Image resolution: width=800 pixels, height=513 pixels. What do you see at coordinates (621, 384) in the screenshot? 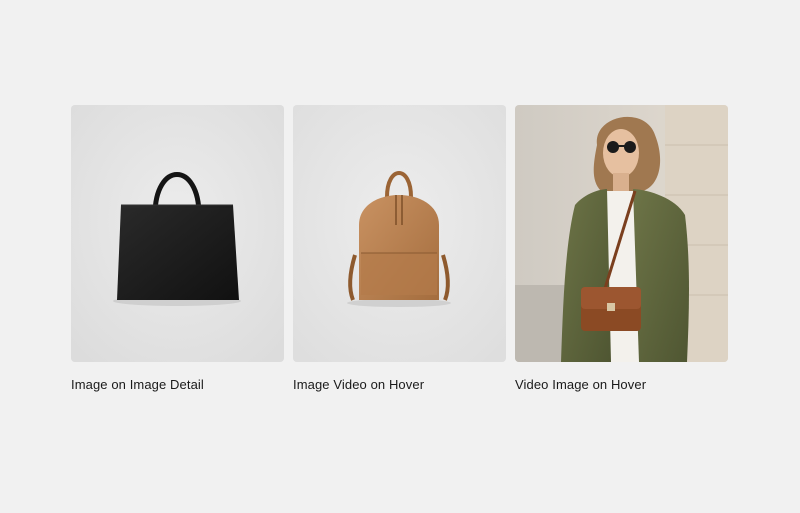
I see `card-caption: Video Image on Hover` at bounding box center [621, 384].